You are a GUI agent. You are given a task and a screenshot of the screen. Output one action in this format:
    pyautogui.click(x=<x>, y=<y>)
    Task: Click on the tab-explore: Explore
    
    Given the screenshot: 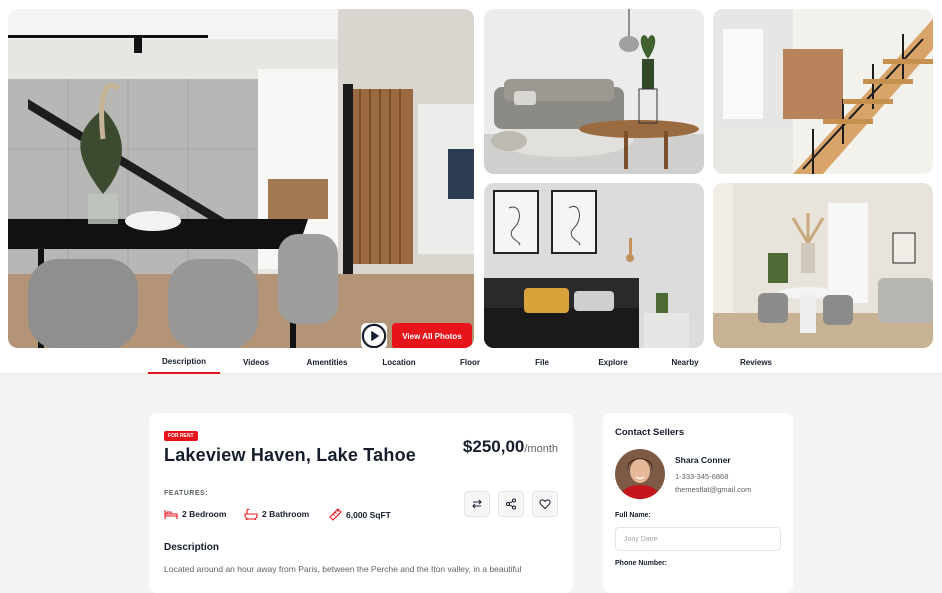 What is the action you would take?
    pyautogui.click(x=613, y=362)
    